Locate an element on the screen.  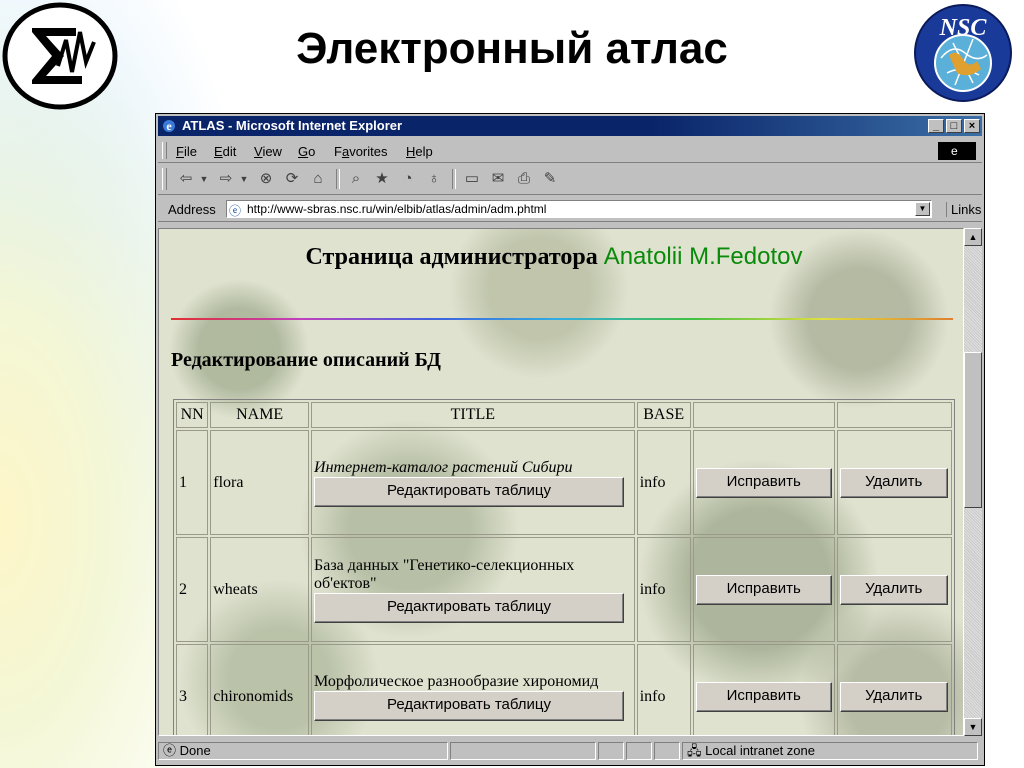
channels-icon: ♁ is located at coordinates (434, 179).